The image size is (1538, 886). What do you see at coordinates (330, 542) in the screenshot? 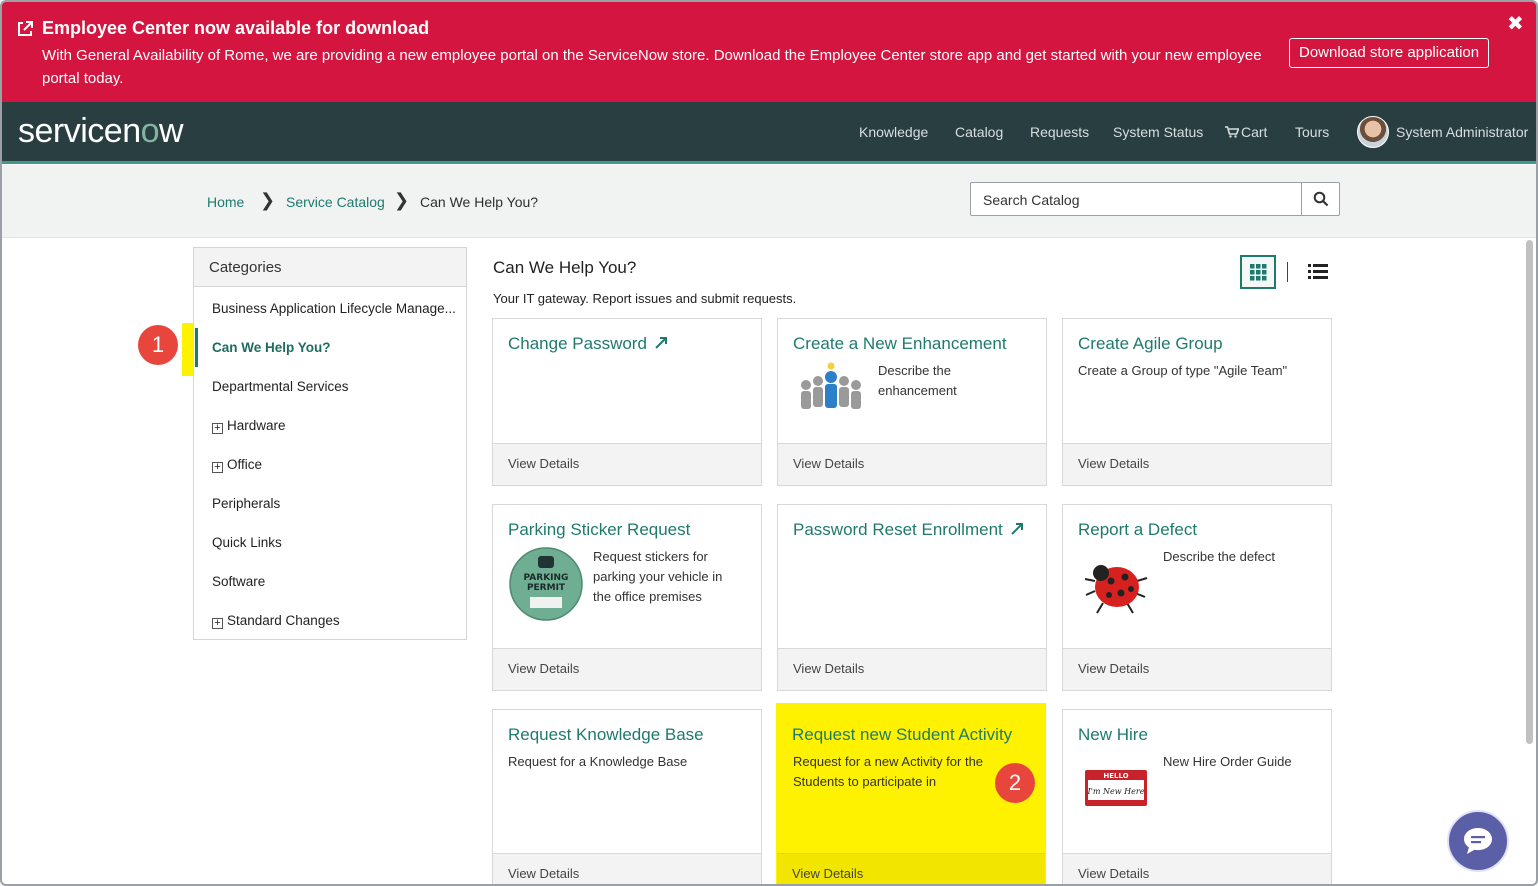
I see `category-item: Quick Links` at bounding box center [330, 542].